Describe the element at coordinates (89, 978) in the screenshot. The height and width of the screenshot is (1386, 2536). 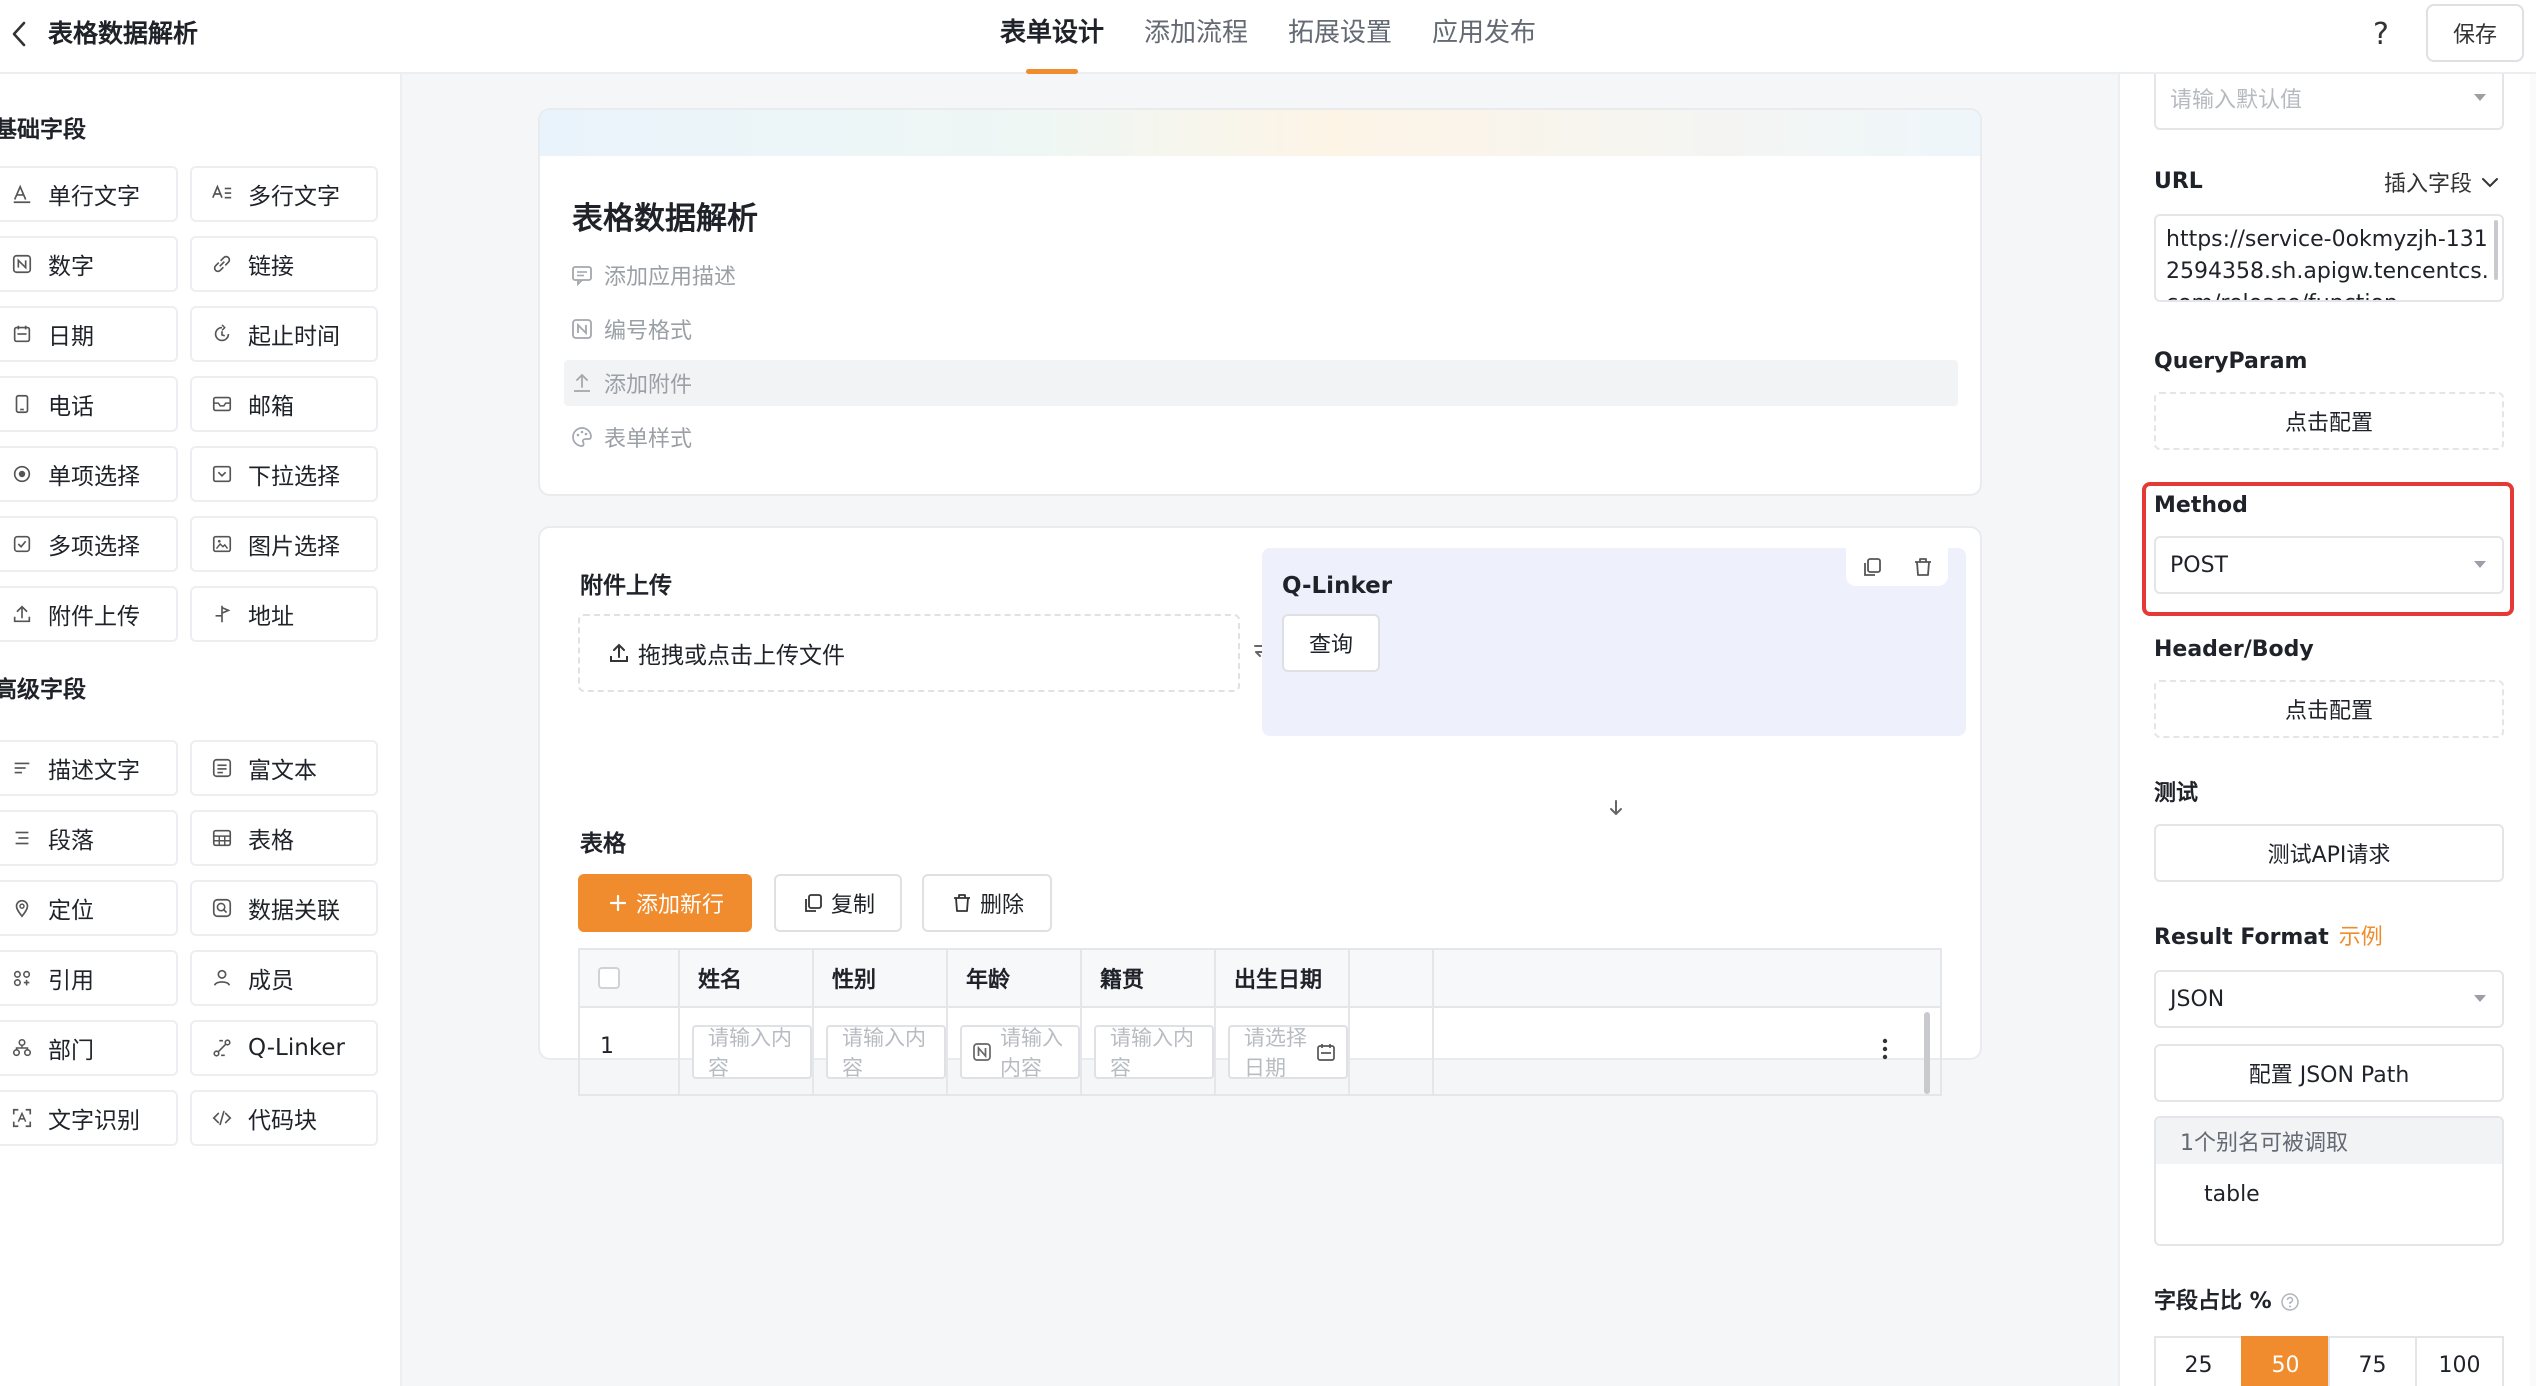
I see `field-tile: 引用` at that location.